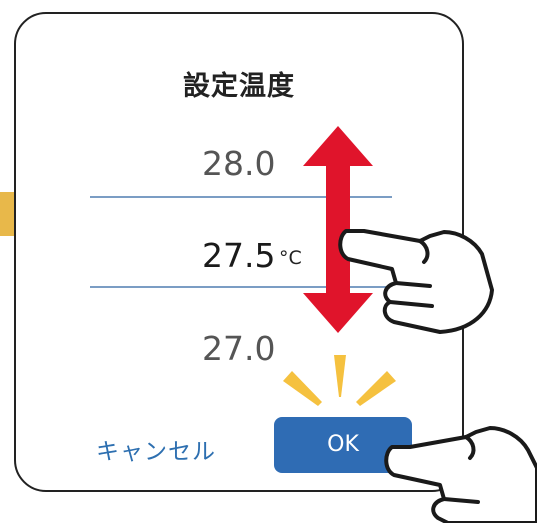 This screenshot has height=523, width=537. What do you see at coordinates (241, 287) in the screenshot?
I see `picker-selection-line-bottom` at bounding box center [241, 287].